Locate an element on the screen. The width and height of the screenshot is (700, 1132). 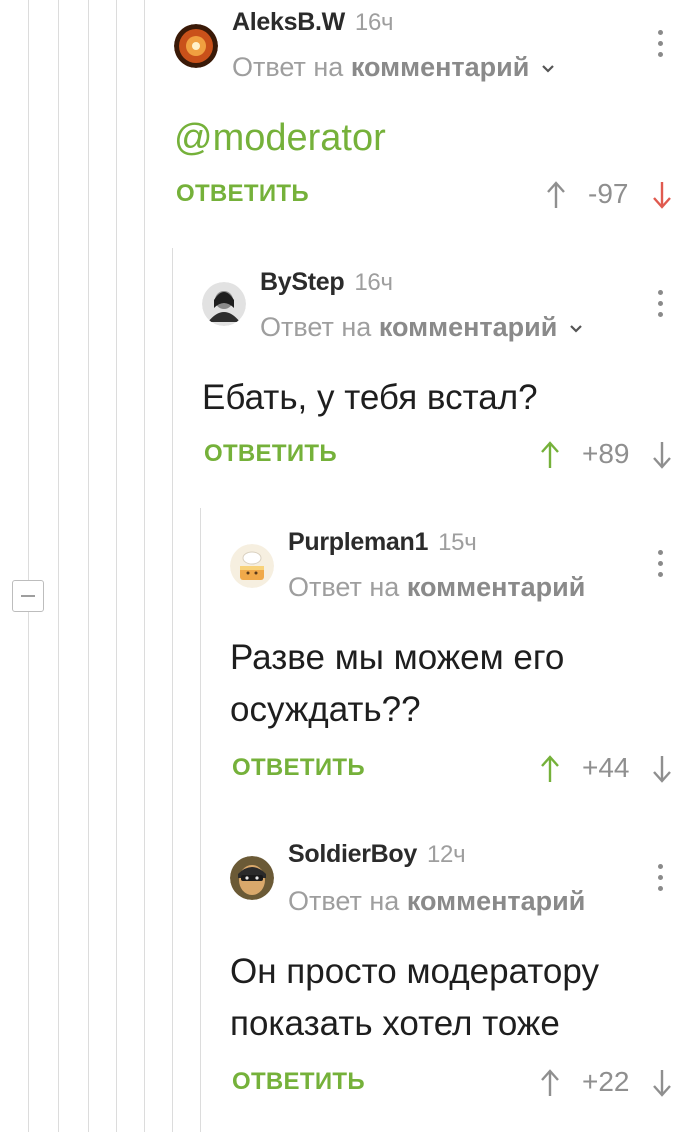
author-name: Purpleman1 is located at coordinates (358, 542).